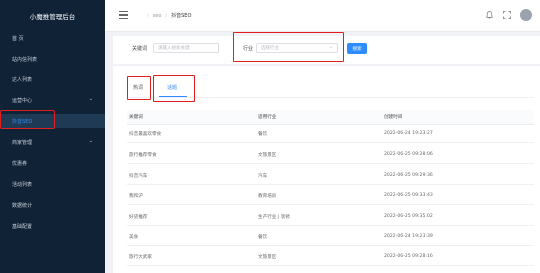  I want to click on annotation-box-filter, so click(288, 47).